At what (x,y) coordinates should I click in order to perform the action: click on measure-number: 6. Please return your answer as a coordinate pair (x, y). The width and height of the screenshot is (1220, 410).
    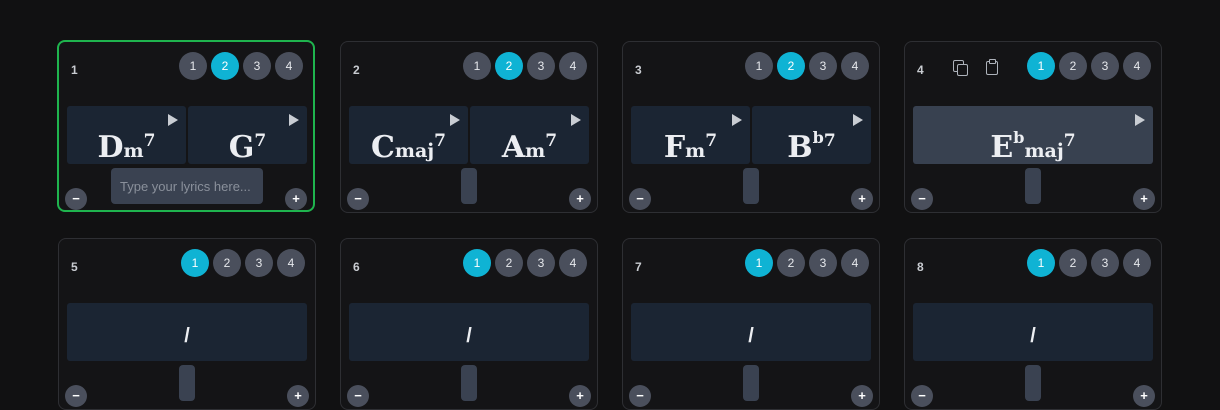
    Looking at the image, I should click on (356, 267).